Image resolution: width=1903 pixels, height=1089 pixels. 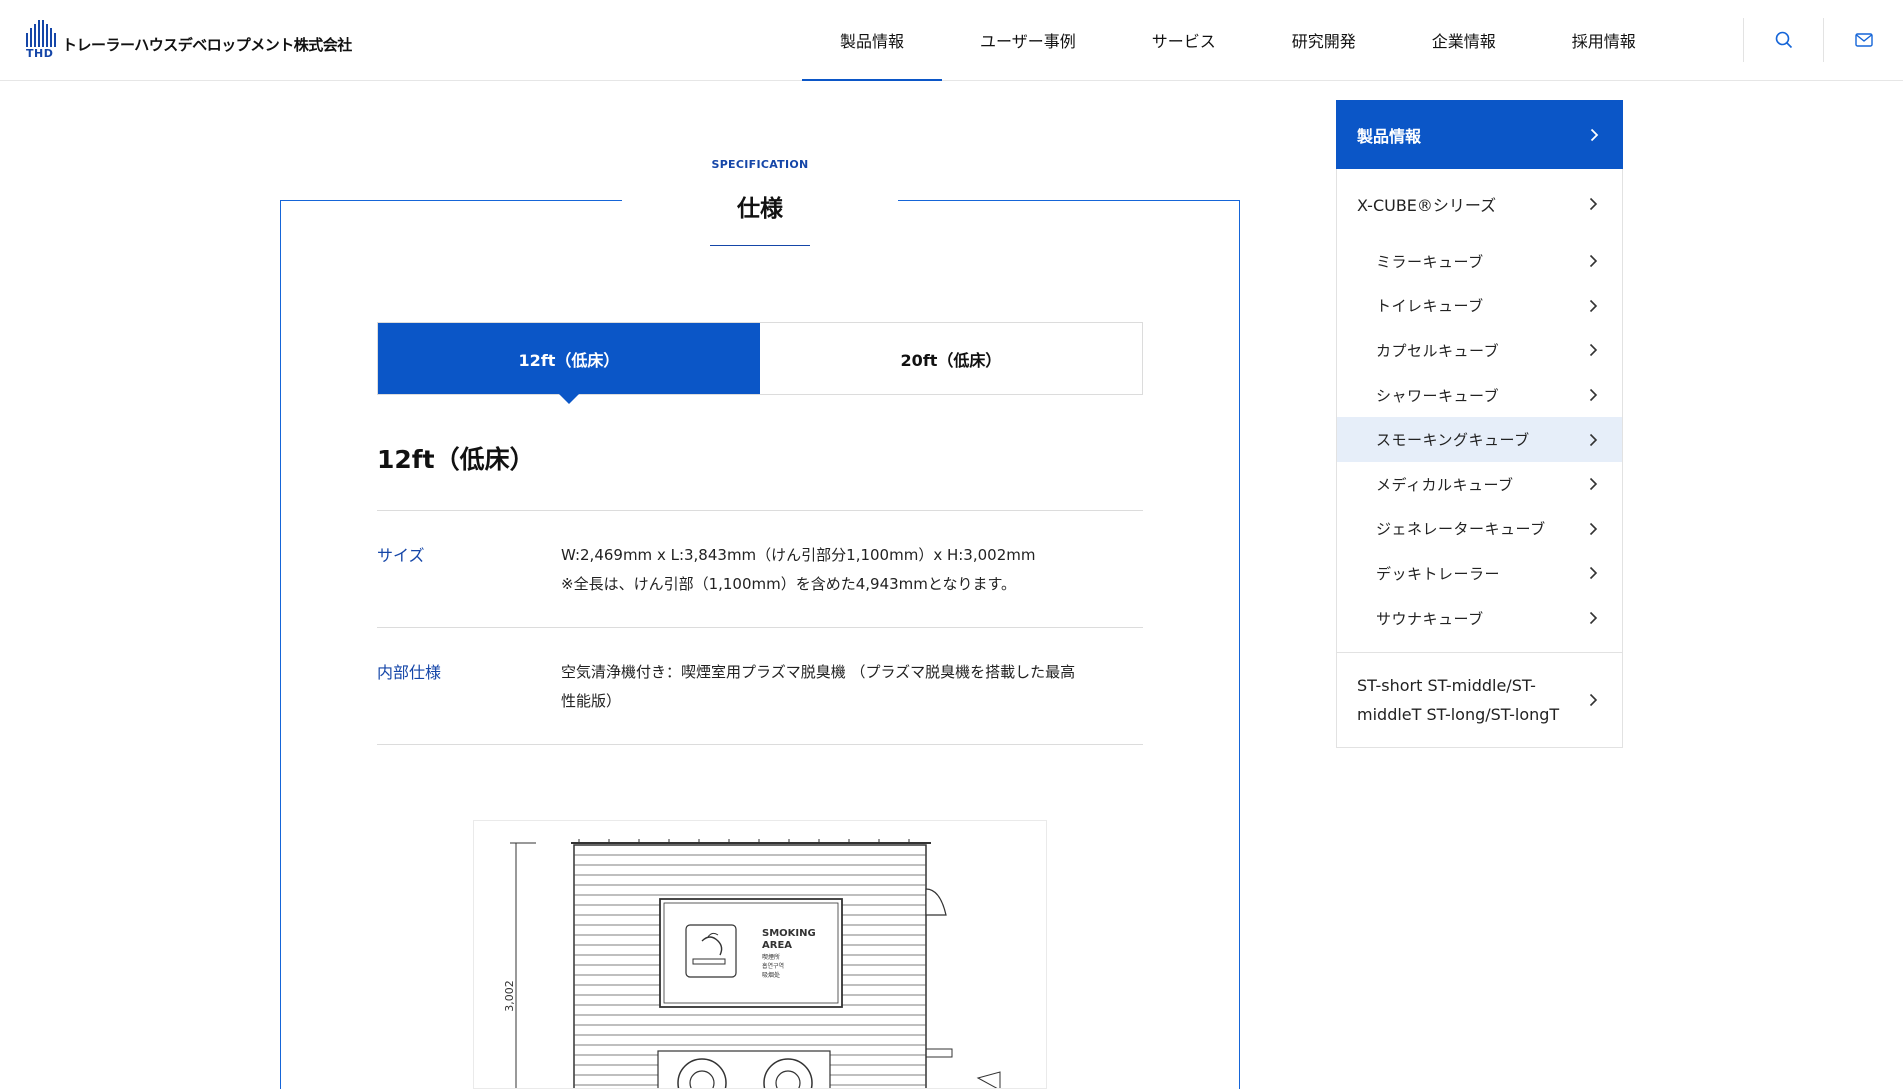 What do you see at coordinates (1461, 529) in the screenshot?
I see `sidebar-item-label: ジェネレーターキューブ` at bounding box center [1461, 529].